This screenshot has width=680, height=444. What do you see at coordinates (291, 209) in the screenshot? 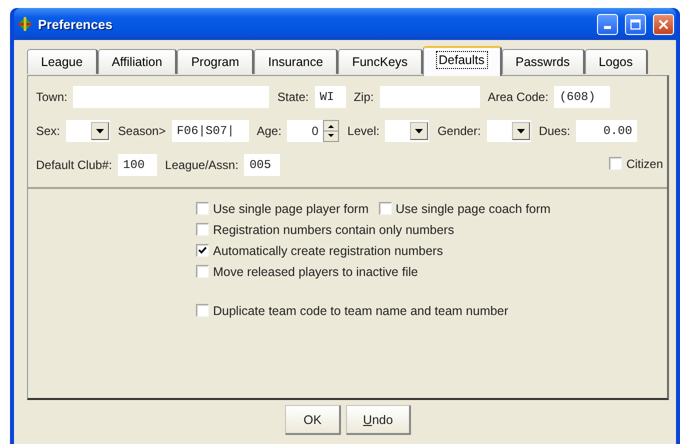
I see `checkbox-label: Use single page player form` at bounding box center [291, 209].